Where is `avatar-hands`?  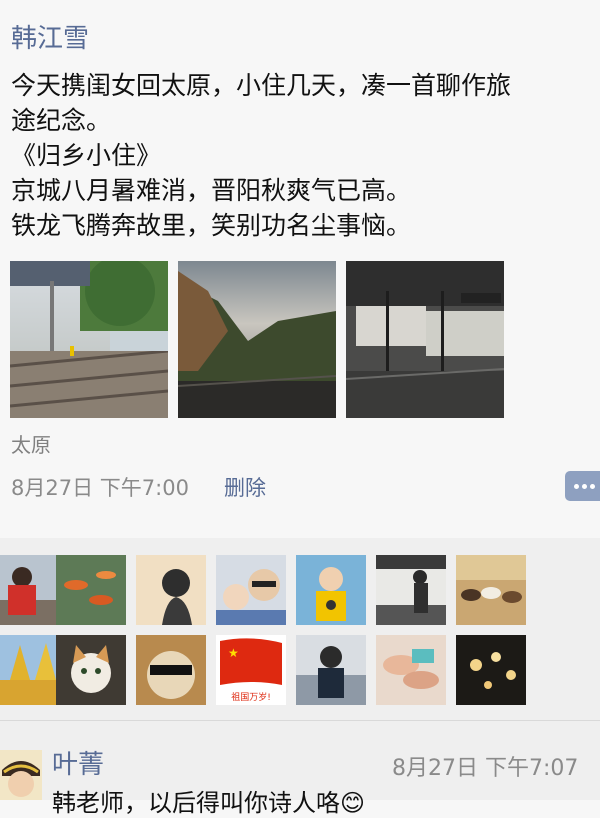 avatar-hands is located at coordinates (411, 670).